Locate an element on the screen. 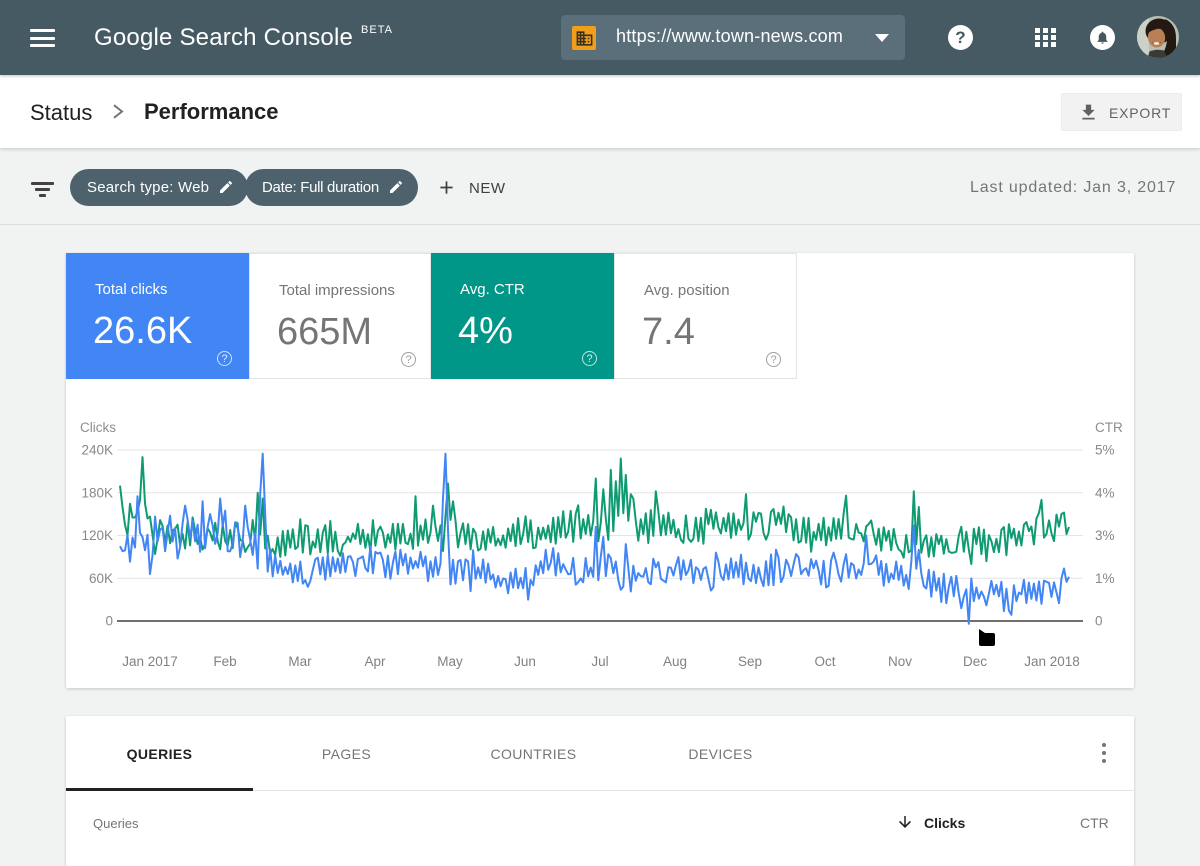 This screenshot has height=866, width=1200. svg-text: Dec is located at coordinates (975, 661).